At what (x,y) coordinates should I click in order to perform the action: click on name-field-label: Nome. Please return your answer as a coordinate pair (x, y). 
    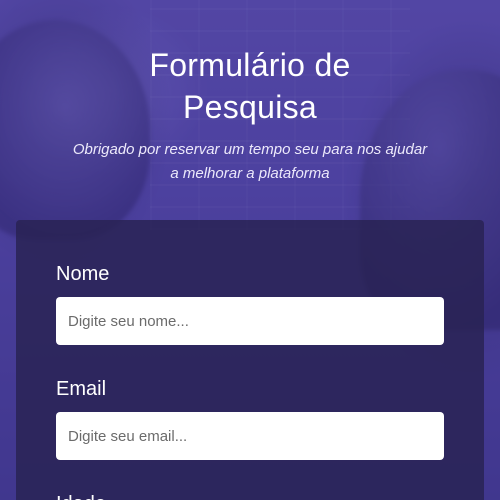
    Looking at the image, I should click on (83, 274).